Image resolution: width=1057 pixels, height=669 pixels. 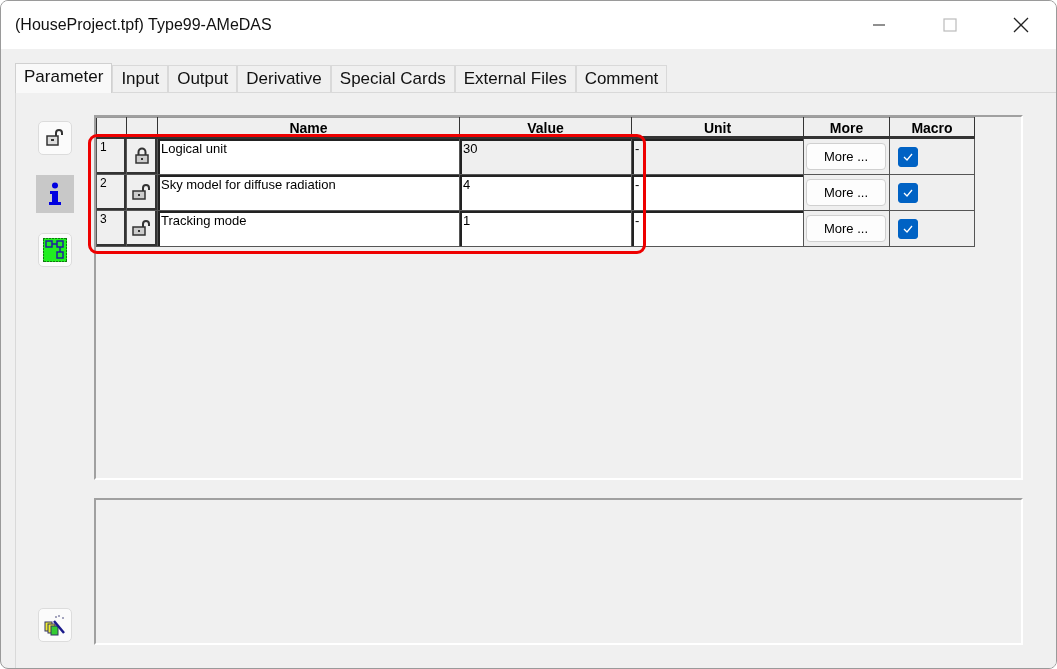 What do you see at coordinates (1021, 25) in the screenshot?
I see `close-icon` at bounding box center [1021, 25].